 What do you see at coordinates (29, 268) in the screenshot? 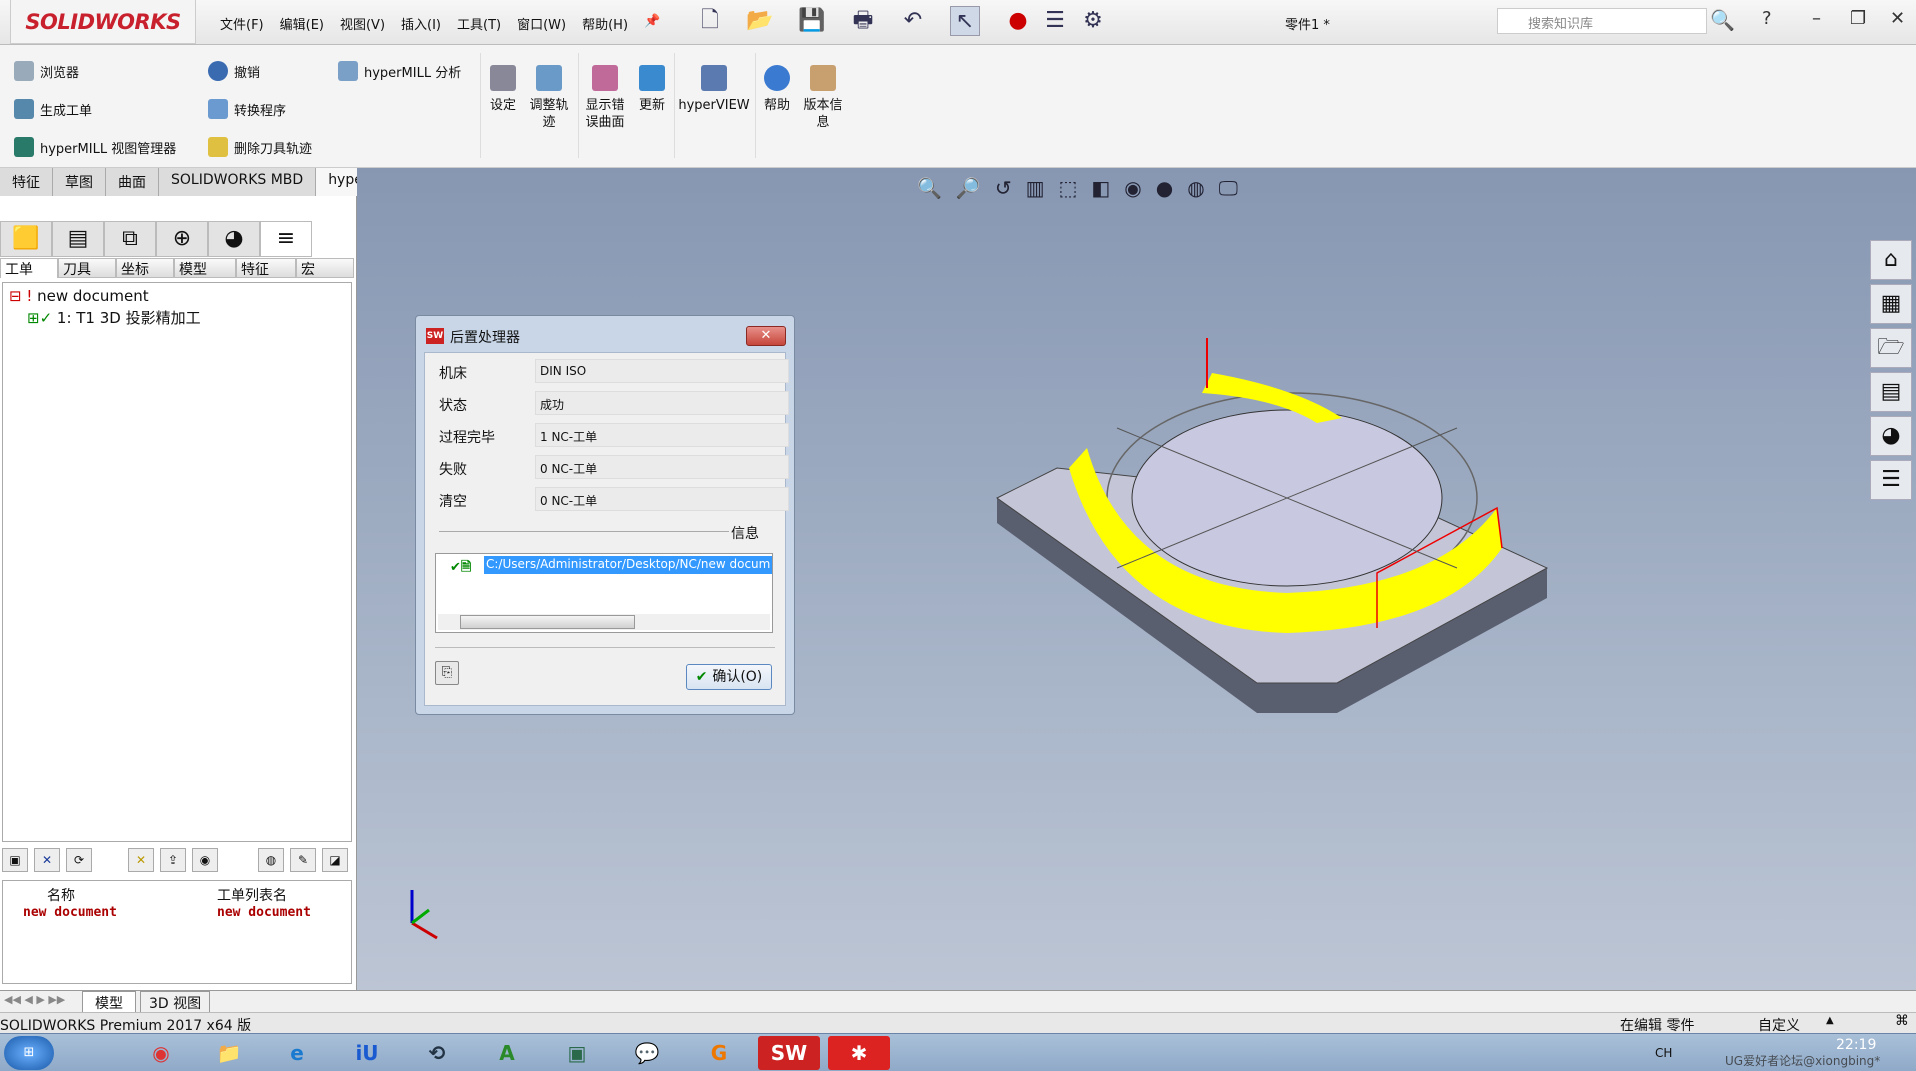
I see `subtab-jobs: 工单` at bounding box center [29, 268].